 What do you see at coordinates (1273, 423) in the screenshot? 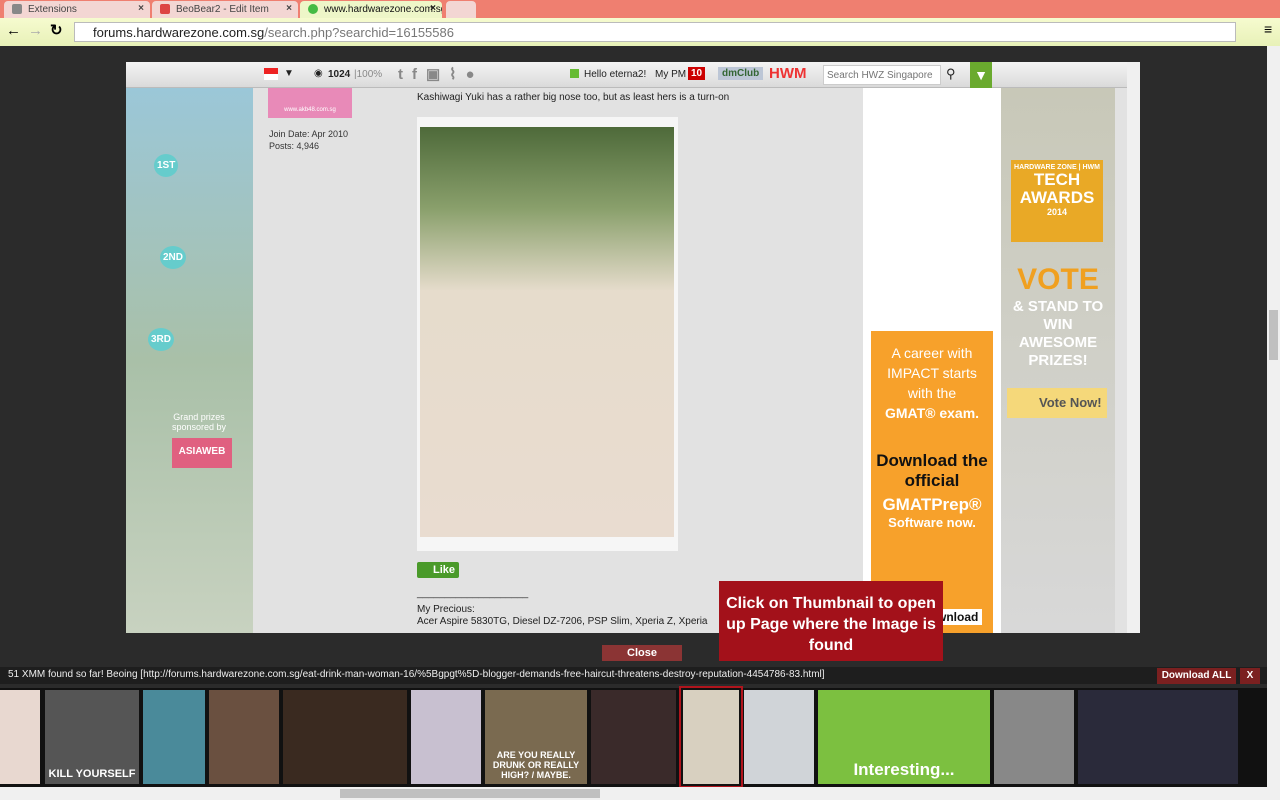
I see `page-scrollbar` at bounding box center [1273, 423].